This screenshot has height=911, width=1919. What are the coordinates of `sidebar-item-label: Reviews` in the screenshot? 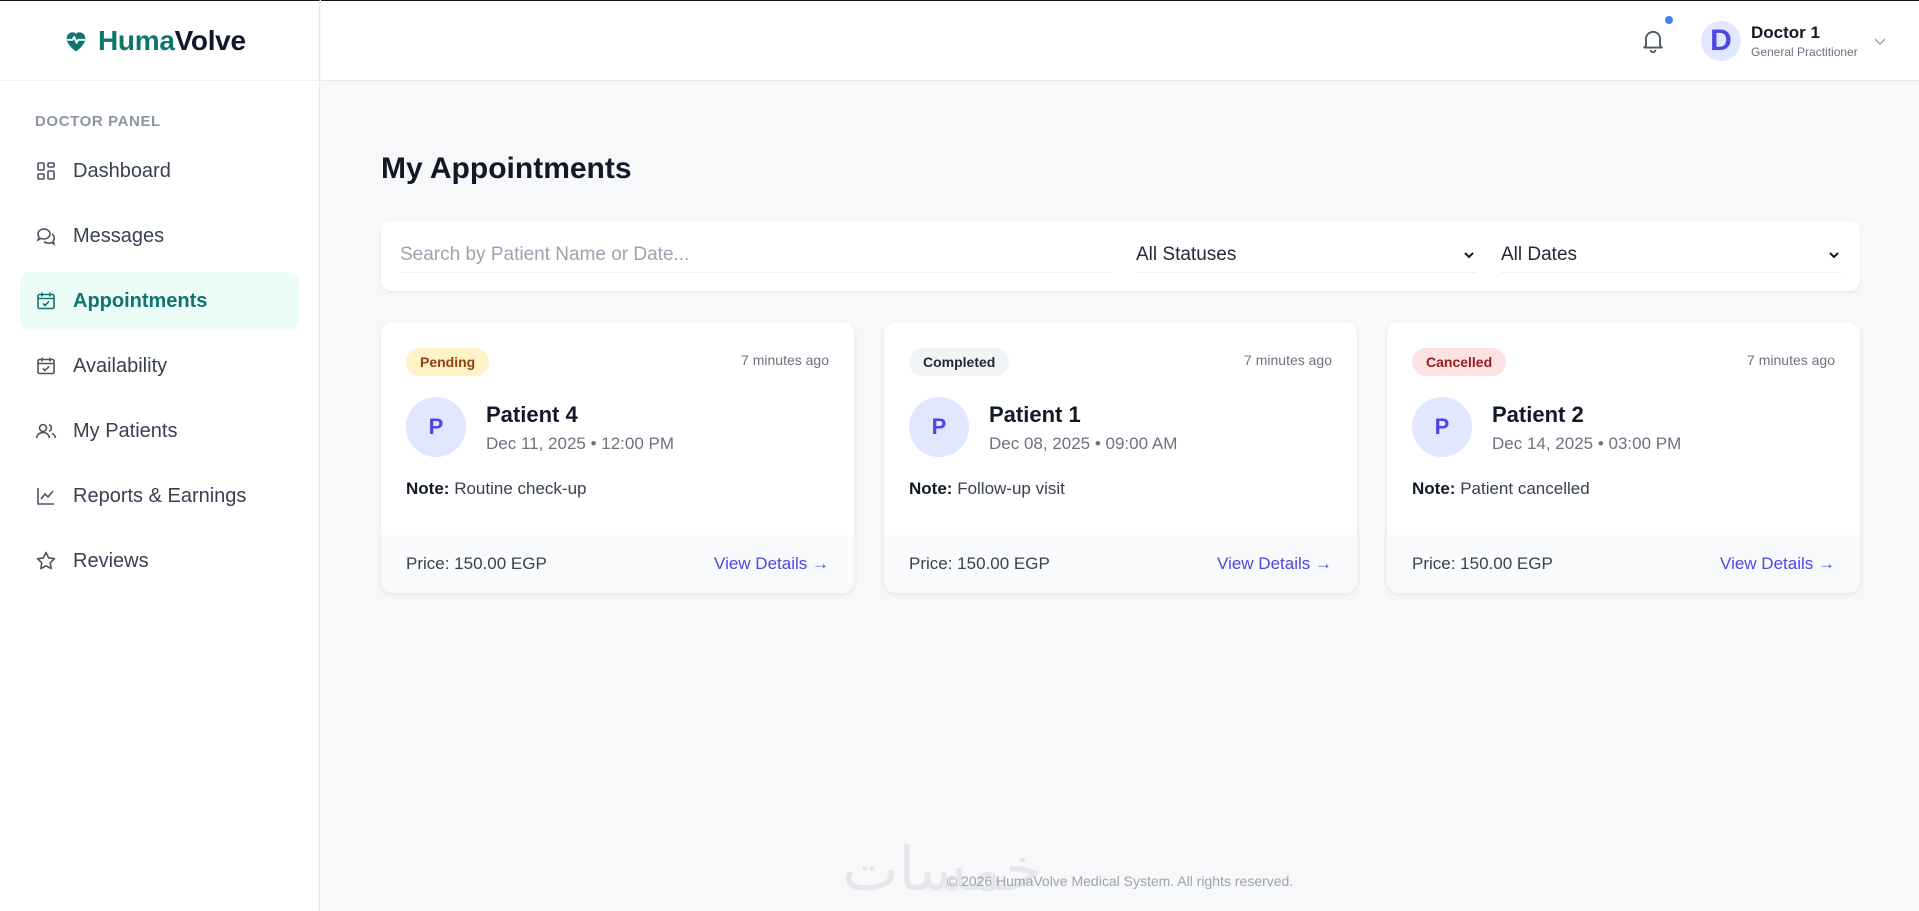 It's located at (111, 560).